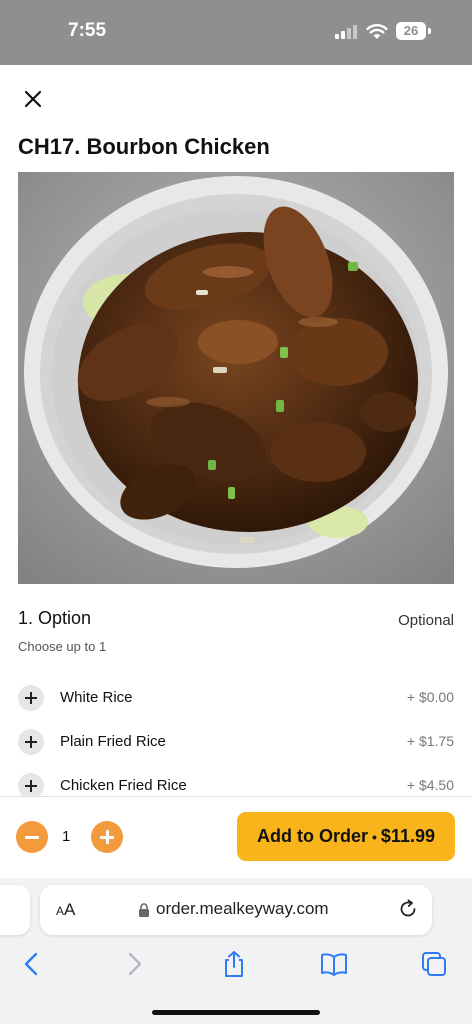 The width and height of the screenshot is (472, 1024). What do you see at coordinates (429, 31) in the screenshot?
I see `battery-cap` at bounding box center [429, 31].